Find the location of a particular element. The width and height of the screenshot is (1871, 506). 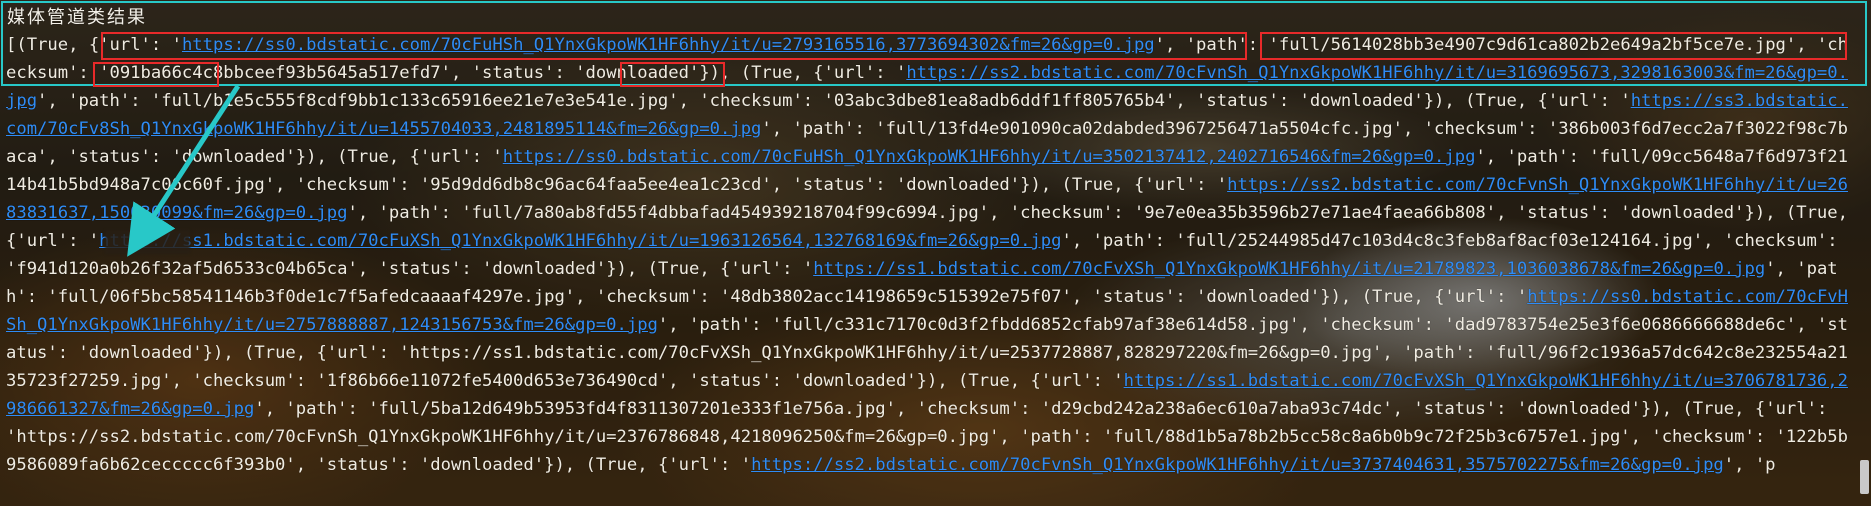

scrollbar-thumb is located at coordinates (1864, 477).